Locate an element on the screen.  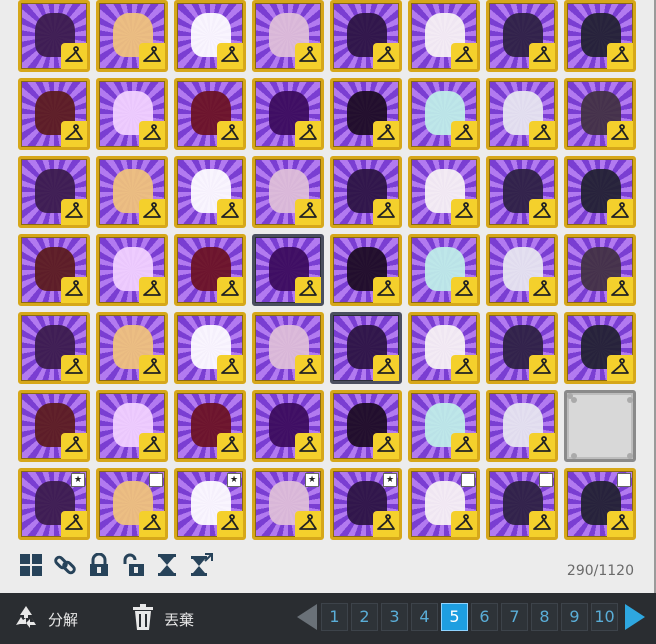
grid-icon is located at coordinates (31, 565).